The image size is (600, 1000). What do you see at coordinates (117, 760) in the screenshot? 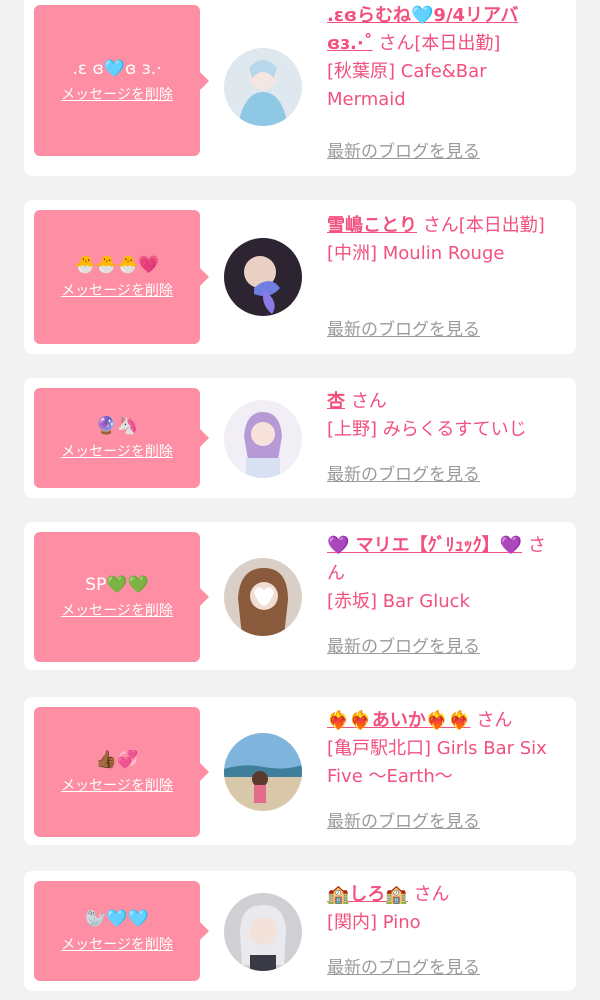
I see `message-text: 👍🏾💞` at bounding box center [117, 760].